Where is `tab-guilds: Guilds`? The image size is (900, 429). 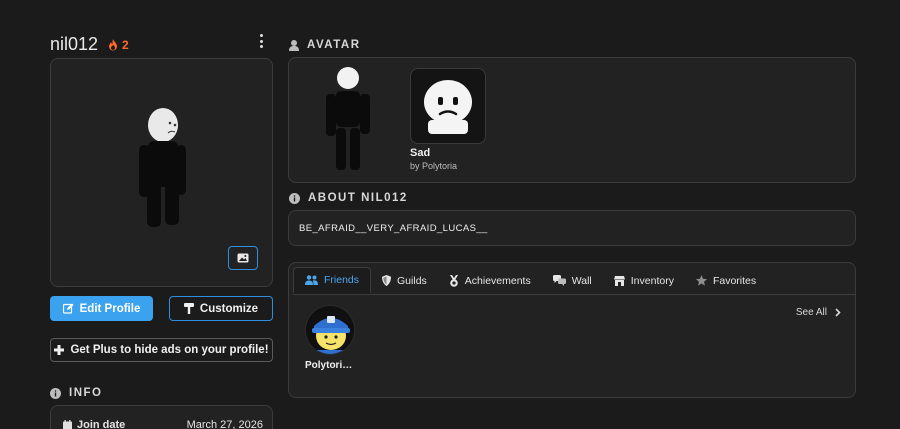 tab-guilds: Guilds is located at coordinates (404, 280).